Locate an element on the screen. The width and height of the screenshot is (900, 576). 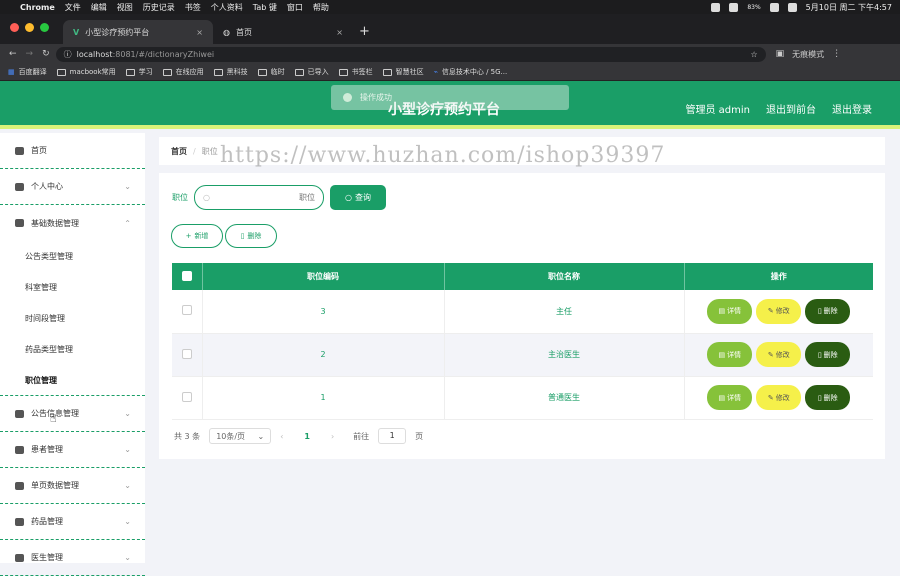
sidebar-item-patient: 患者管理 ⌄ is located at coordinates (72, 450).